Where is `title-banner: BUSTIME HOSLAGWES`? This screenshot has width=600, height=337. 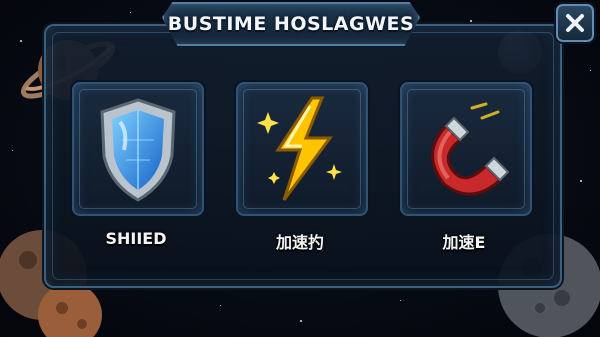
title-banner: BUSTIME HOSLAGWES is located at coordinates (291, 24).